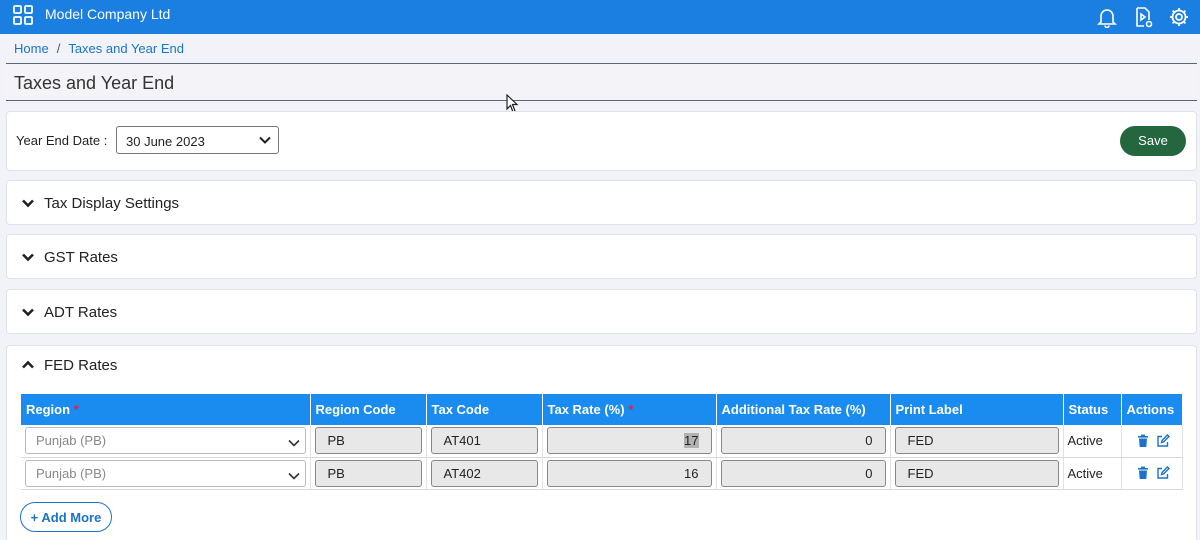  Describe the element at coordinates (94, 83) in the screenshot. I see `page-title: Taxes and Year End` at that location.